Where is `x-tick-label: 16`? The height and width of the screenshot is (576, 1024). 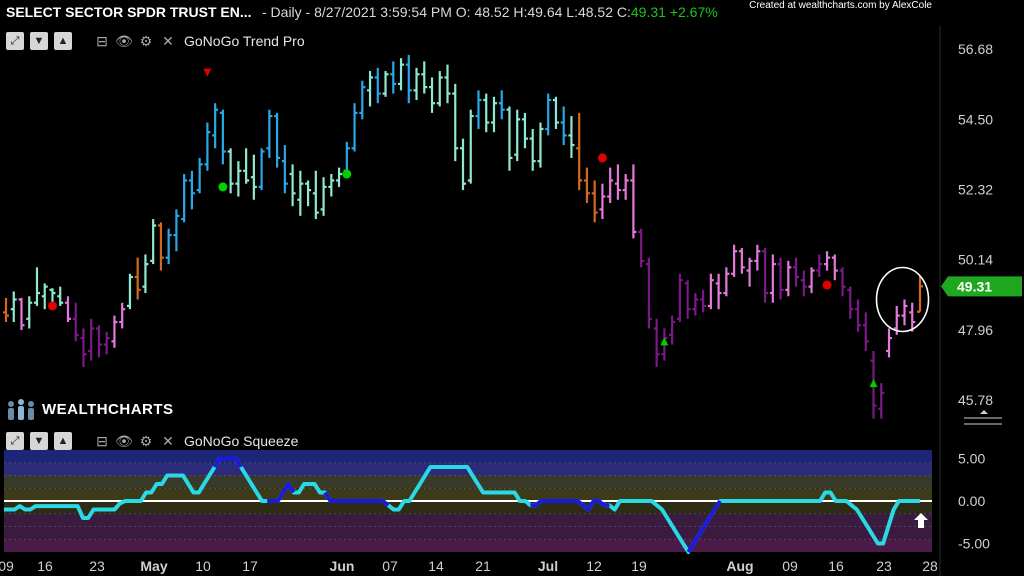 x-tick-label: 16 is located at coordinates (45, 566).